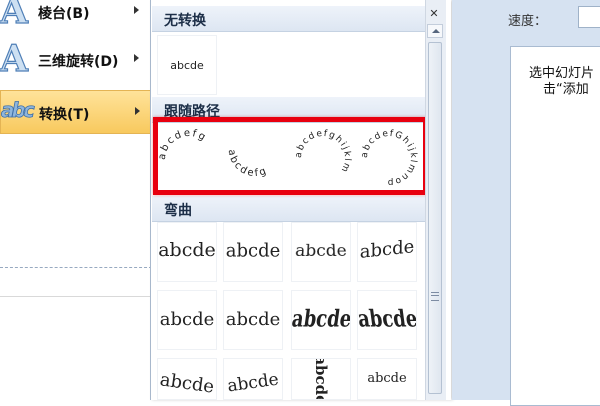  What do you see at coordinates (289, 209) in the screenshot?
I see `section-header-warp: 弯曲` at bounding box center [289, 209].